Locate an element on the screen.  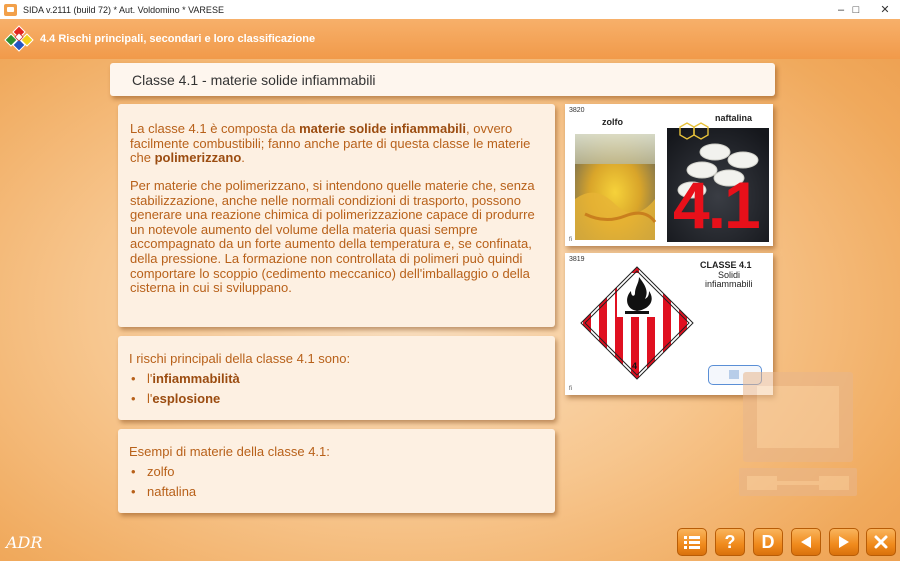
placard-class-number: 4 is located at coordinates (635, 366).